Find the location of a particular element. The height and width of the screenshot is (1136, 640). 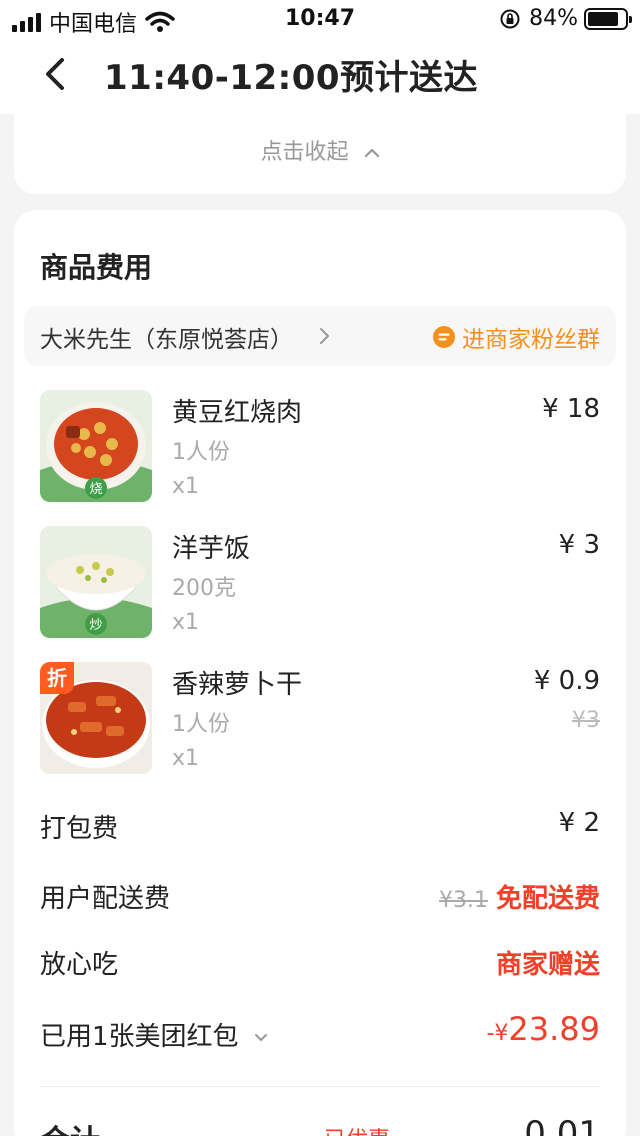

svg-text: 炒 is located at coordinates (95, 625).